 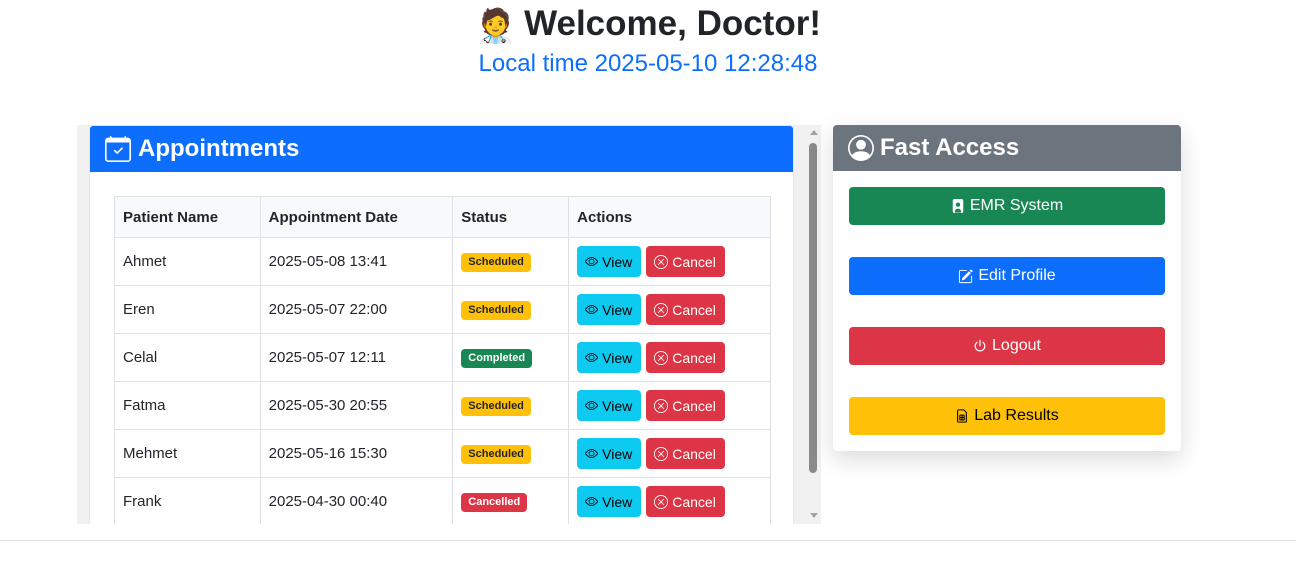 What do you see at coordinates (648, 63) in the screenshot?
I see `local-time: Local time 2025-05-10 12:28:48` at bounding box center [648, 63].